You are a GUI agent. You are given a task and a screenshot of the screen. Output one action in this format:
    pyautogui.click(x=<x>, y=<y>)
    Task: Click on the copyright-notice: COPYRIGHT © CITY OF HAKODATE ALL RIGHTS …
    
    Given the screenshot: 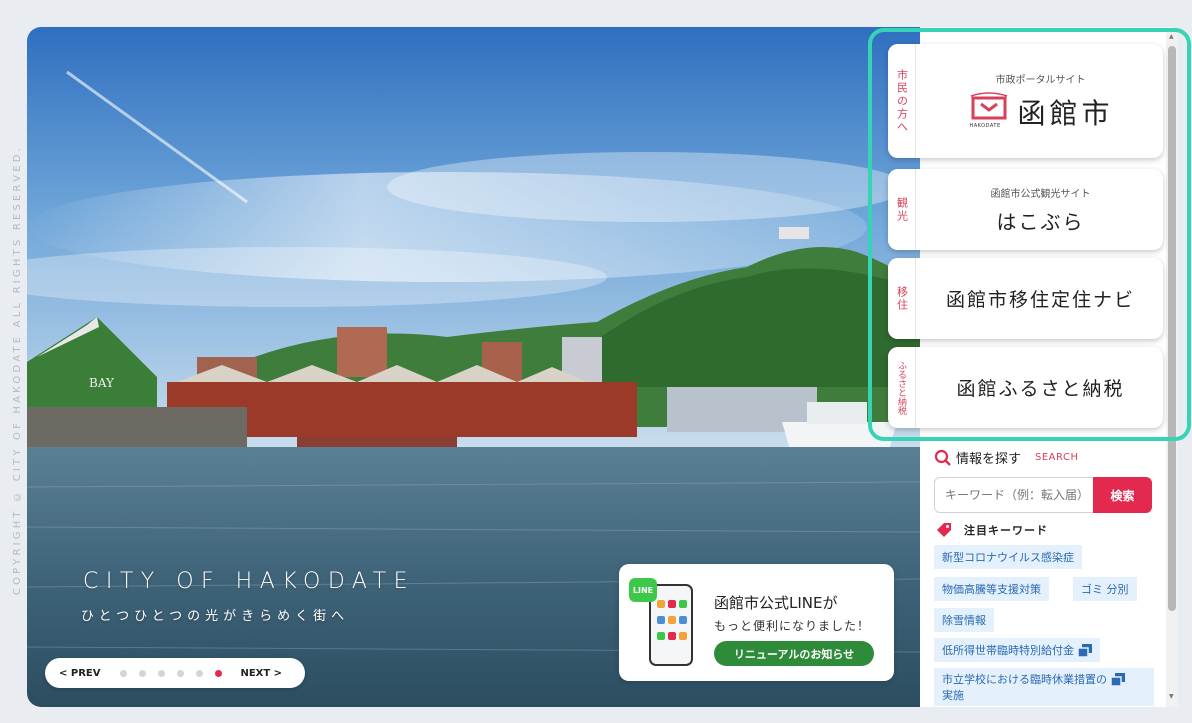 What is the action you would take?
    pyautogui.click(x=17, y=370)
    